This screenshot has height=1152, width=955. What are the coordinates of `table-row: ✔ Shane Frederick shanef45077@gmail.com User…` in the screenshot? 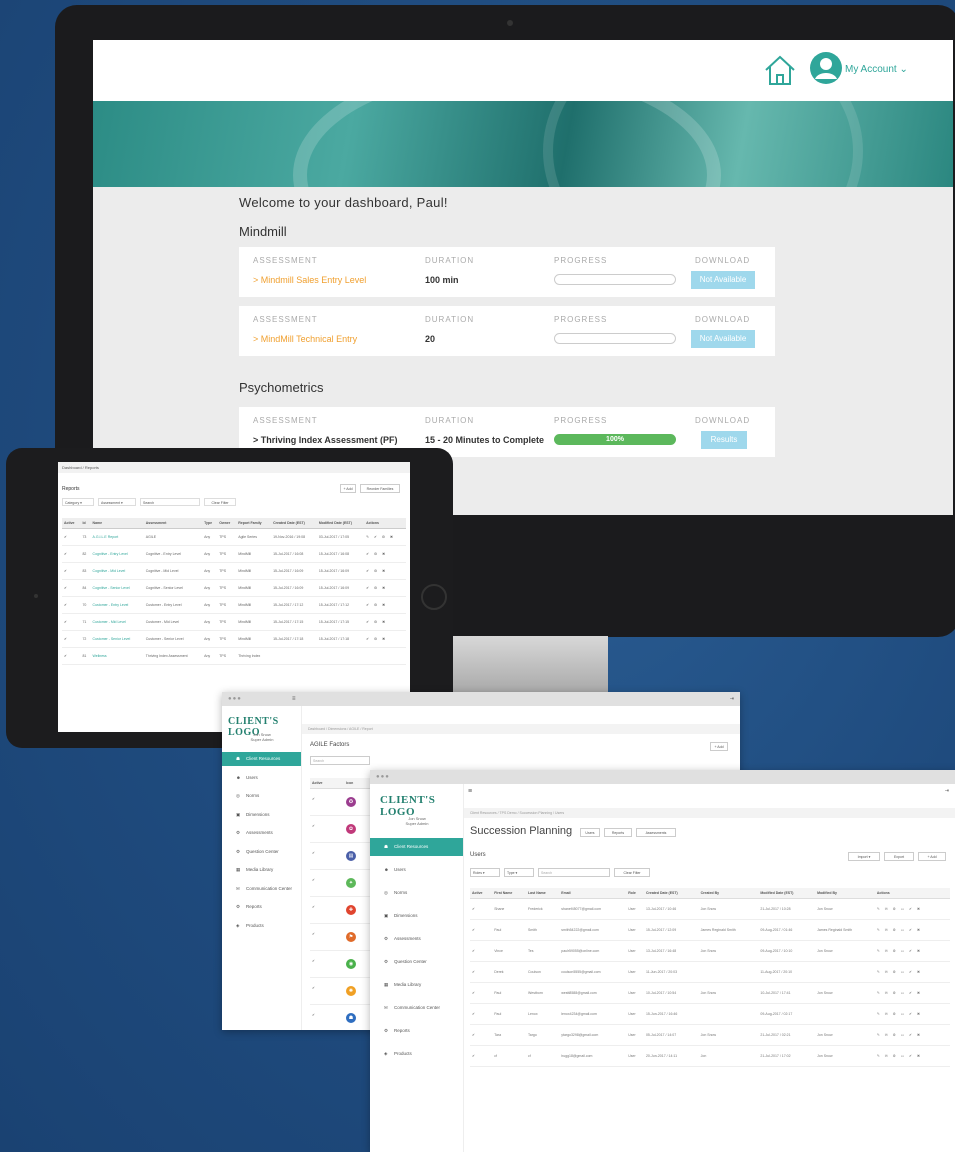 It's located at (710, 909).